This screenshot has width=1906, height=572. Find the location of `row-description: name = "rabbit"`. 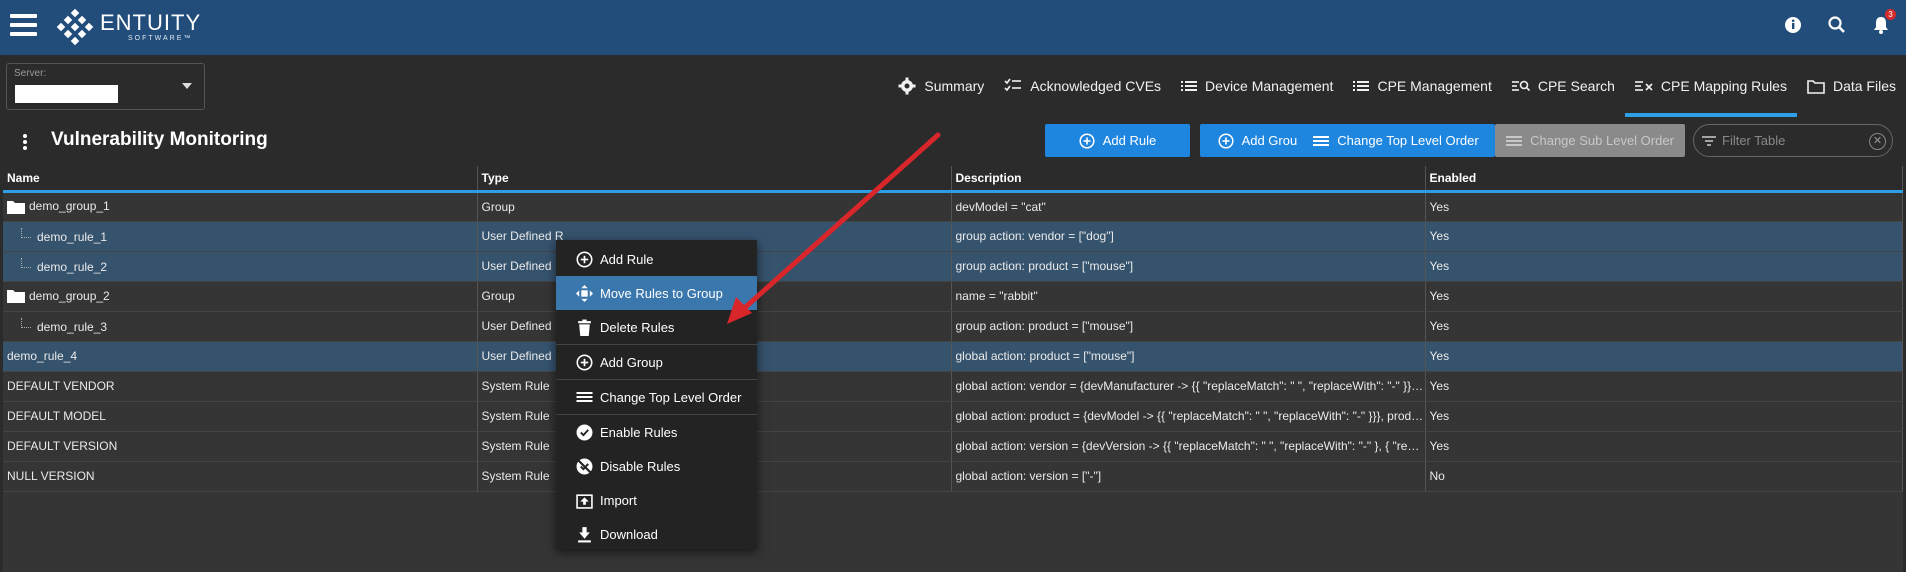

row-description: name = "rabbit" is located at coordinates (1188, 296).